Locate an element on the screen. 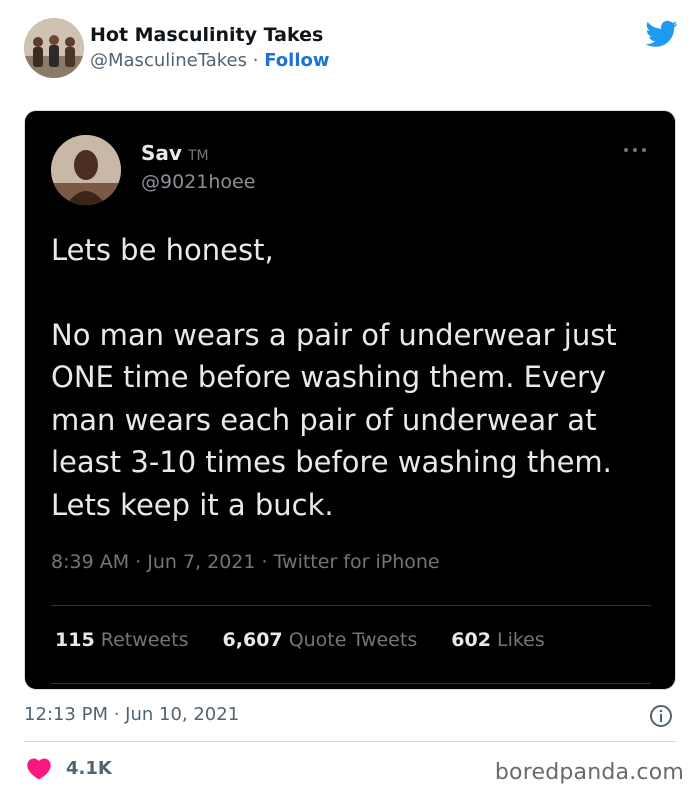  quoted-handle: @9021hoee is located at coordinates (198, 182).